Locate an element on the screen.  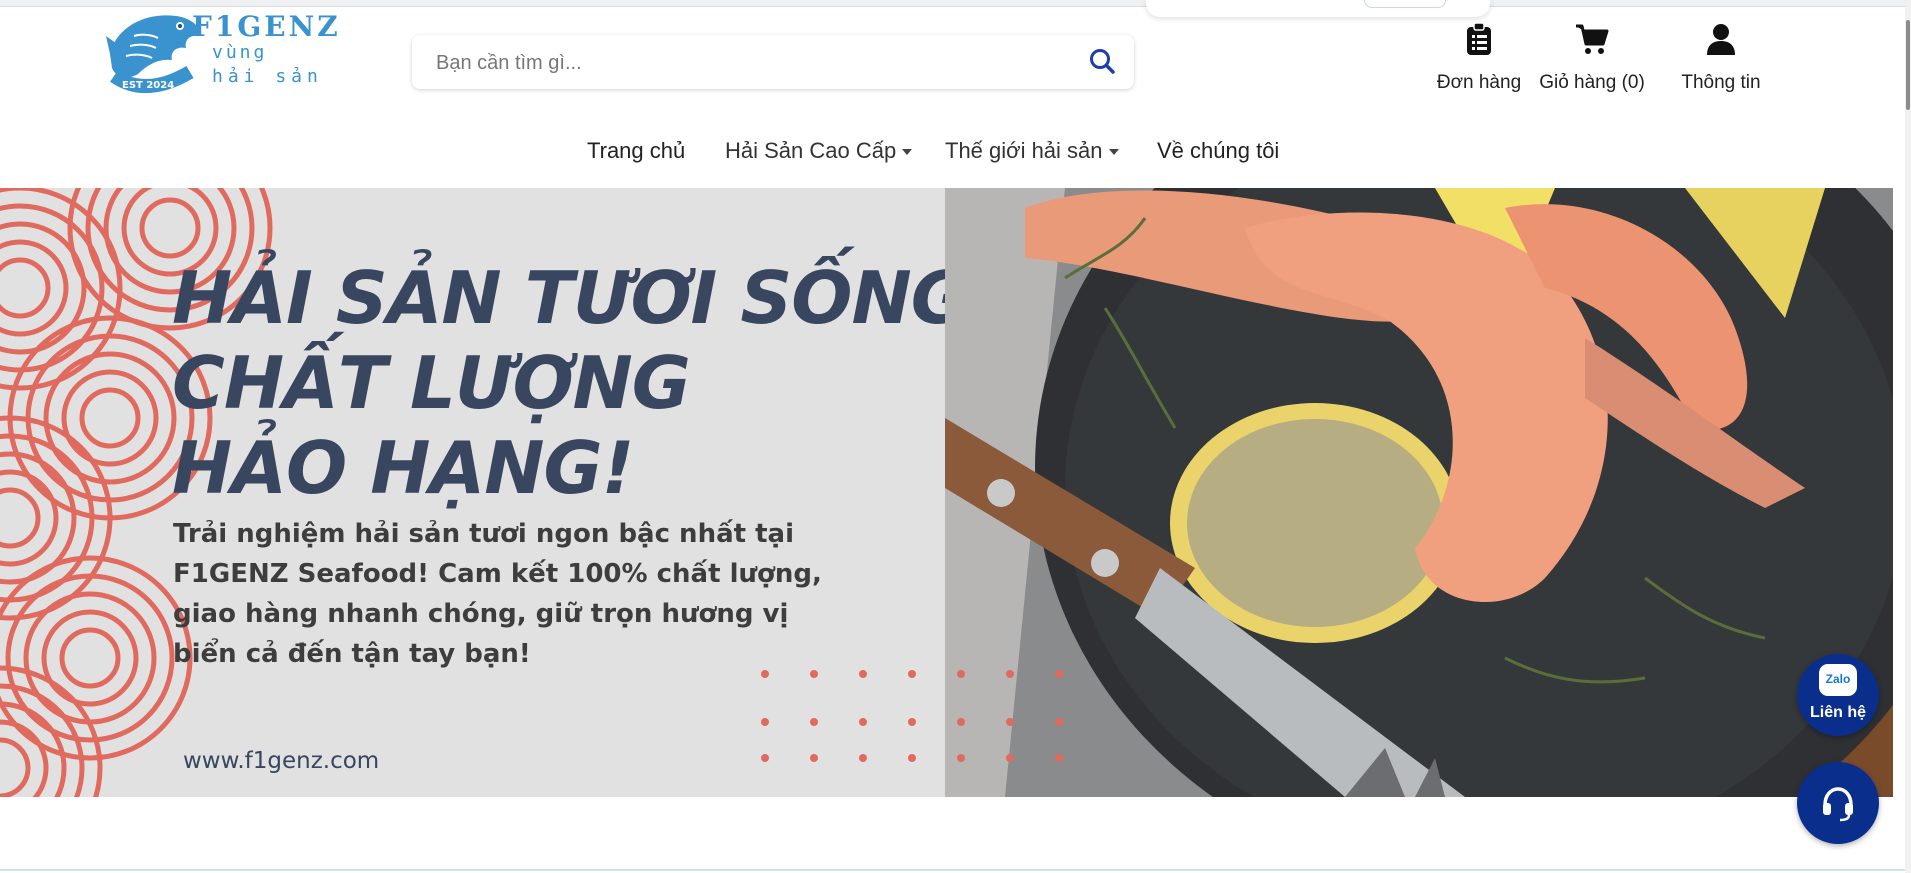
search-input is located at coordinates (746, 63).